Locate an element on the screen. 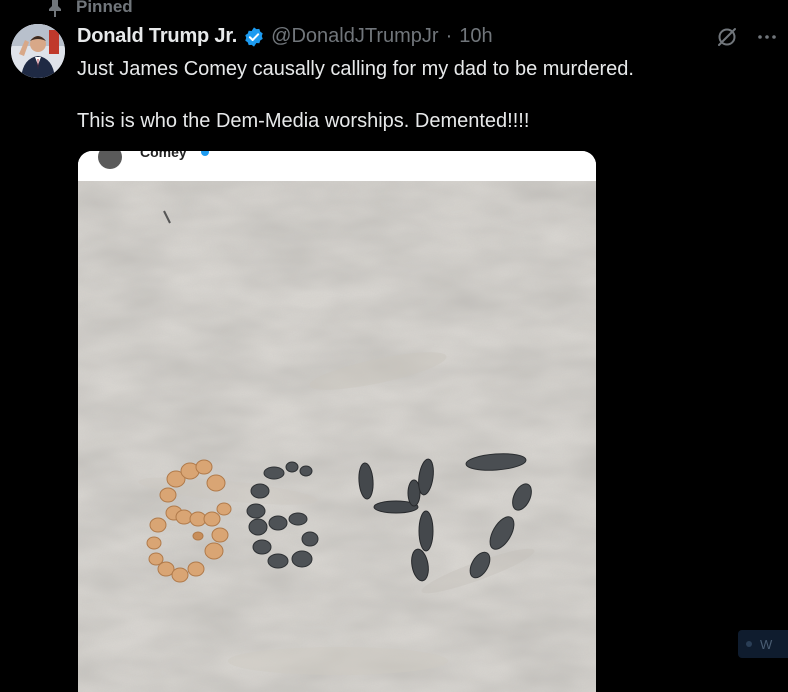  author-handle: @DonaldJTrumpJr is located at coordinates (354, 36).